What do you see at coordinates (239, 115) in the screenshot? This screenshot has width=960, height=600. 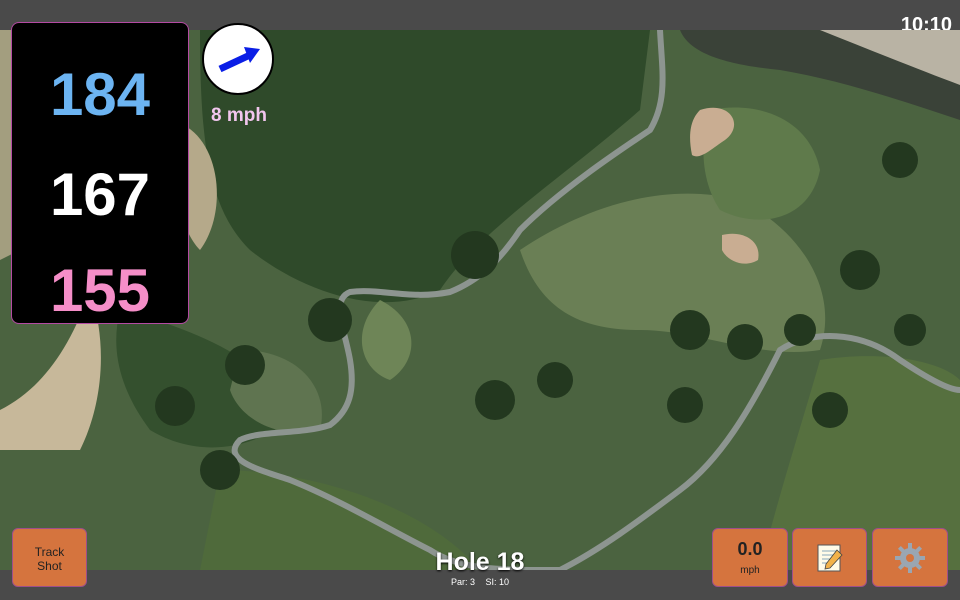 I see `wind-speed-label: 8 mph` at bounding box center [239, 115].